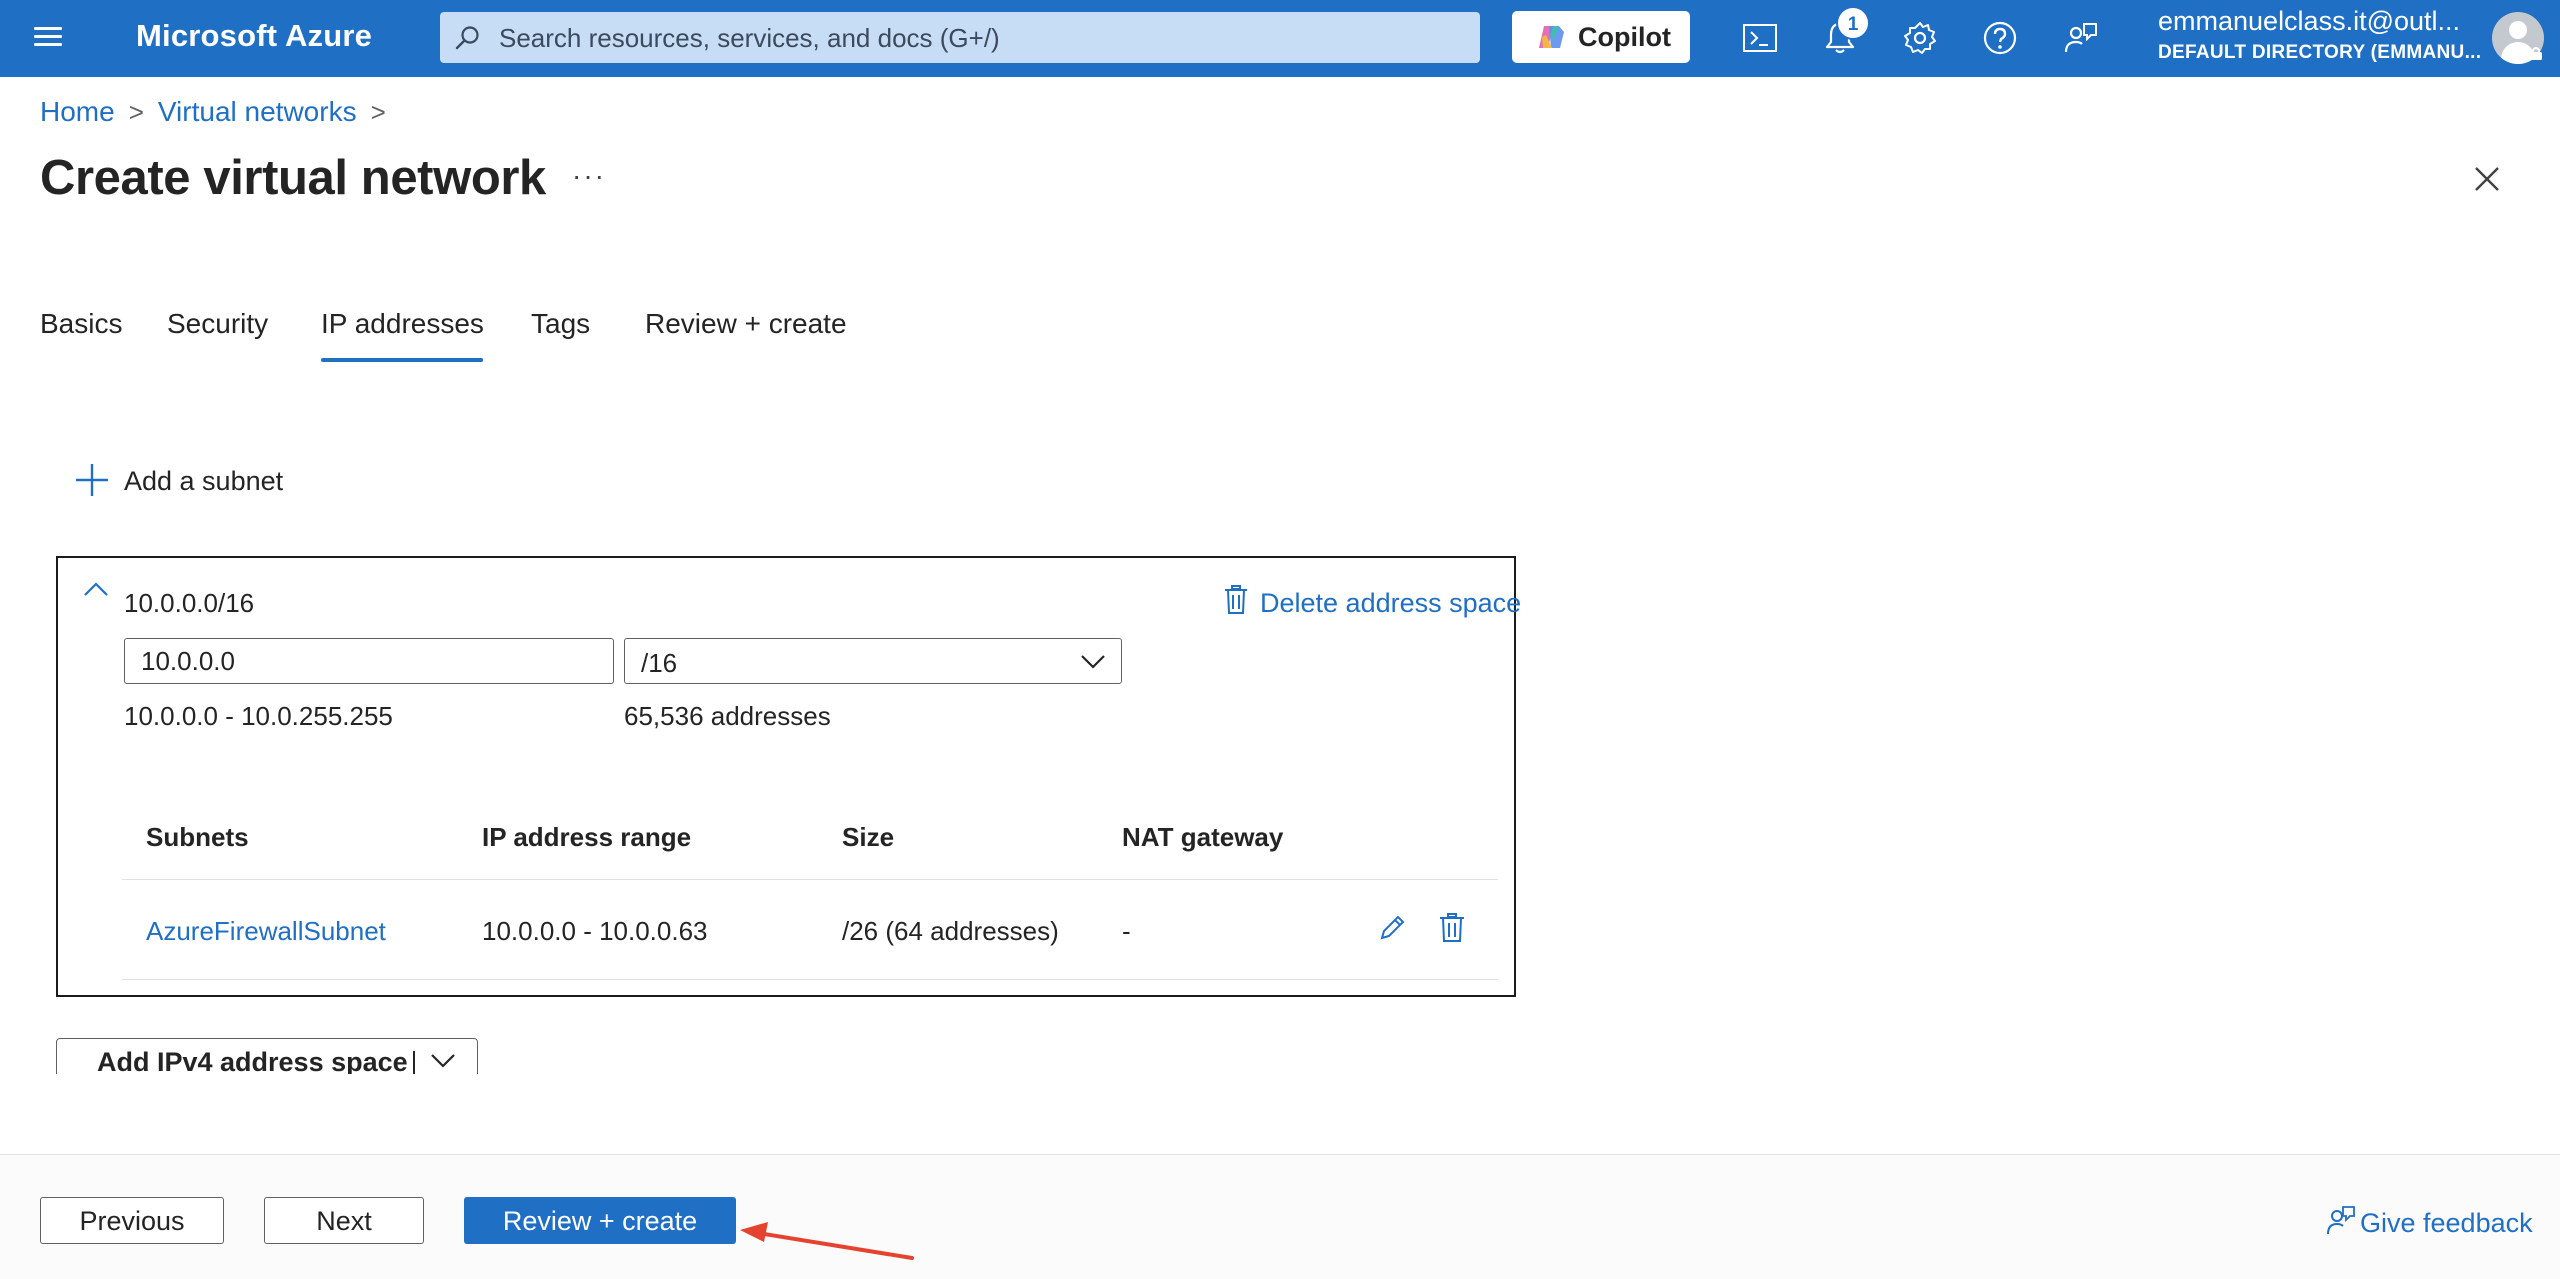 This screenshot has width=2560, height=1279. Describe the element at coordinates (77, 111) in the screenshot. I see `breadcrumb-home: Home` at that location.